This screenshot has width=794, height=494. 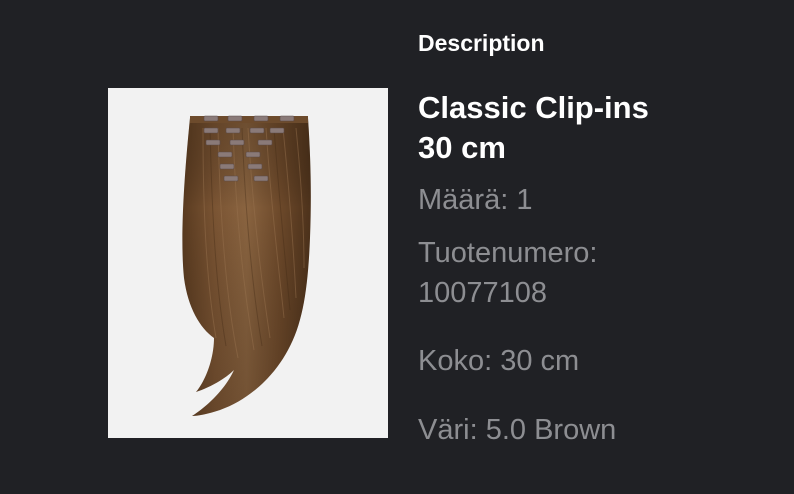 I want to click on color-attribute: Väri: 5.0 Brown, so click(x=598, y=430).